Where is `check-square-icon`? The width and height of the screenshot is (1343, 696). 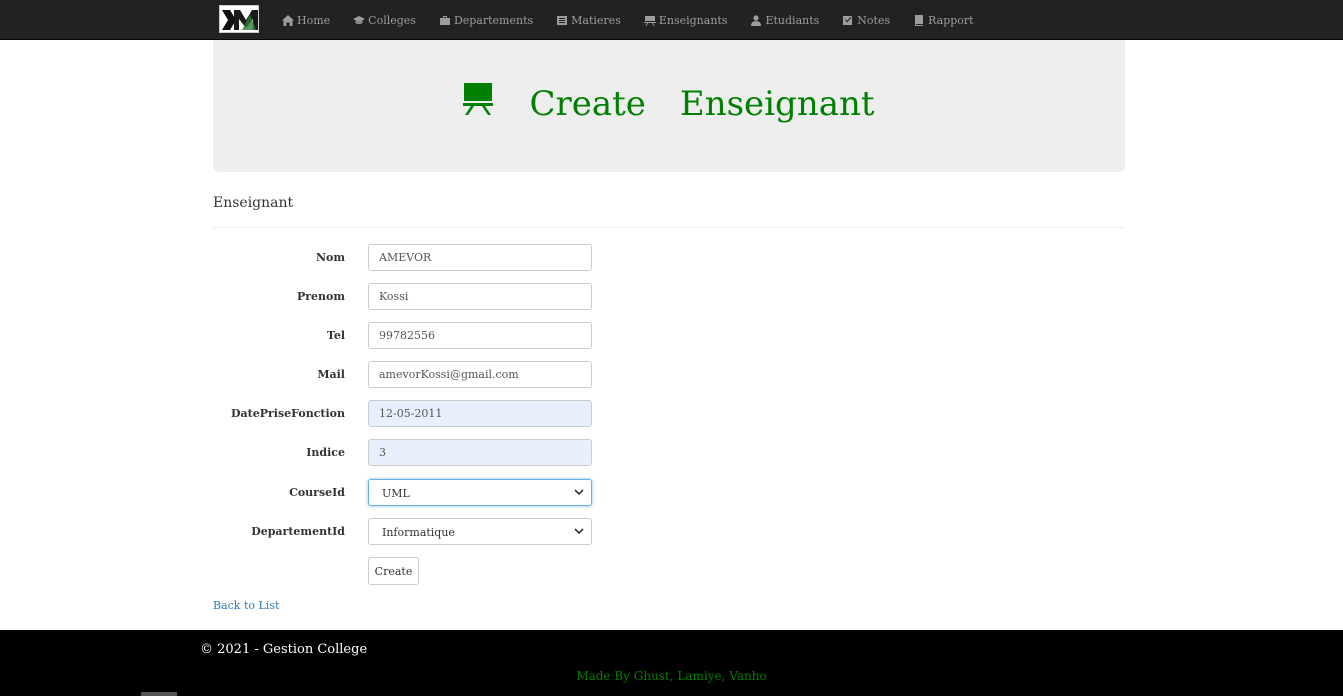
check-square-icon is located at coordinates (848, 20).